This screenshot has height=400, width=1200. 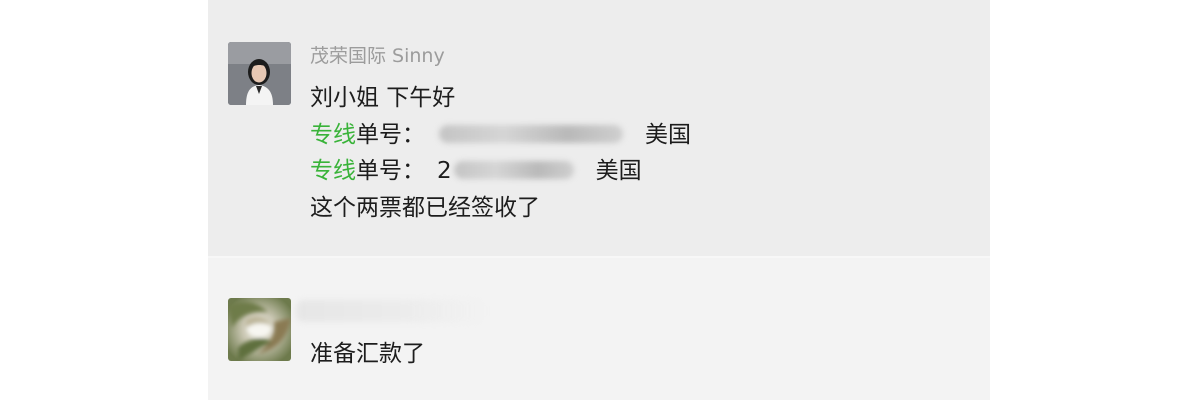 What do you see at coordinates (425, 208) in the screenshot?
I see `message-line: 这个两票都已经签收了` at bounding box center [425, 208].